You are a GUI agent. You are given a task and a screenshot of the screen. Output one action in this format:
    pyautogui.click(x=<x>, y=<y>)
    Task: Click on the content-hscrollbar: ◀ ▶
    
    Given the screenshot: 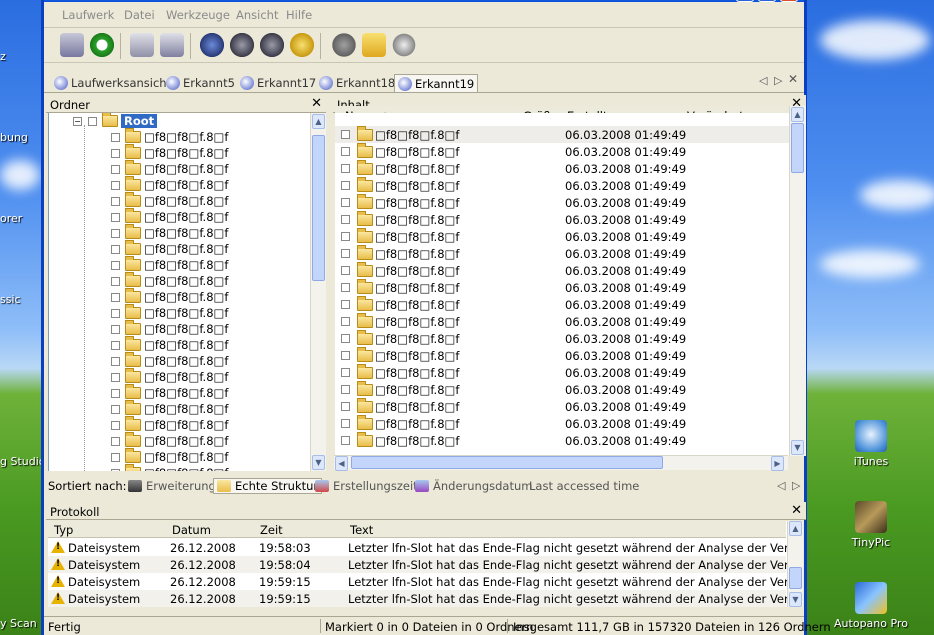 What is the action you would take?
    pyautogui.click(x=561, y=463)
    